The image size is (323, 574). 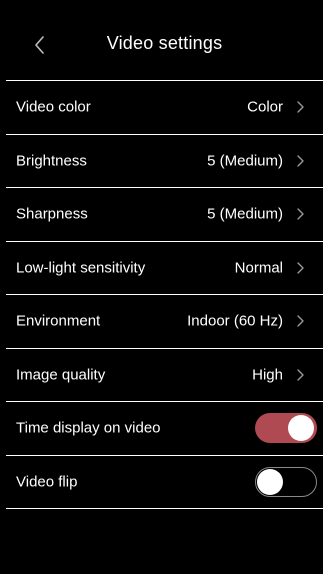 What do you see at coordinates (265, 107) in the screenshot?
I see `setting-value: Color` at bounding box center [265, 107].